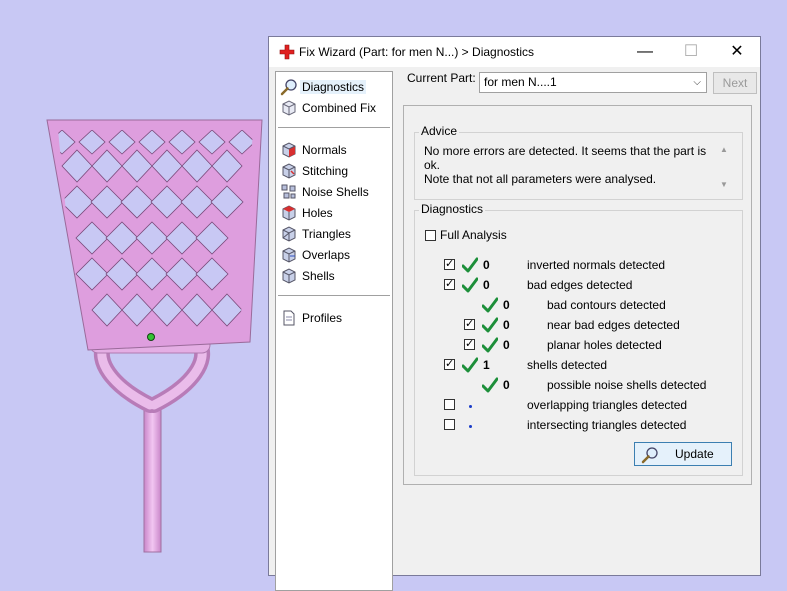 This screenshot has height=591, width=787. I want to click on sidebar-item-combined-fix: Combined Fix, so click(334, 108).